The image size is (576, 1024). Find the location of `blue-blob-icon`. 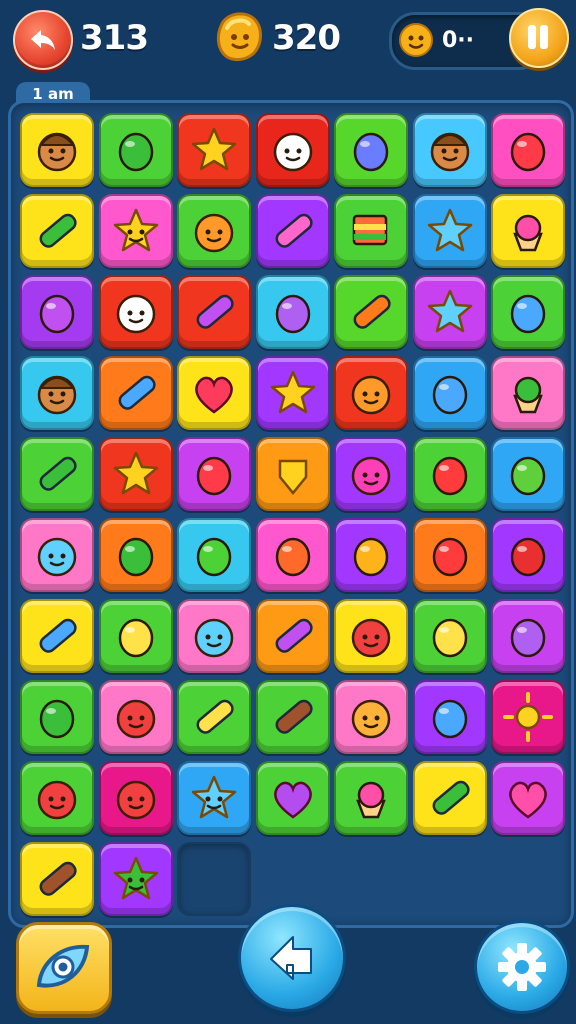

blue-blob-icon is located at coordinates (449, 395).